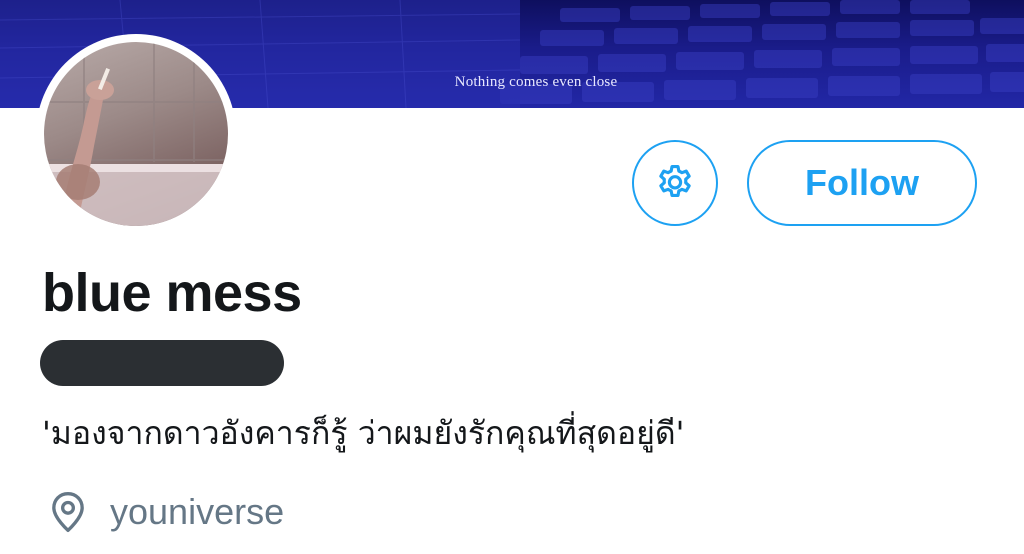 This screenshot has height=554, width=1024. I want to click on redacted-handle, so click(162, 363).